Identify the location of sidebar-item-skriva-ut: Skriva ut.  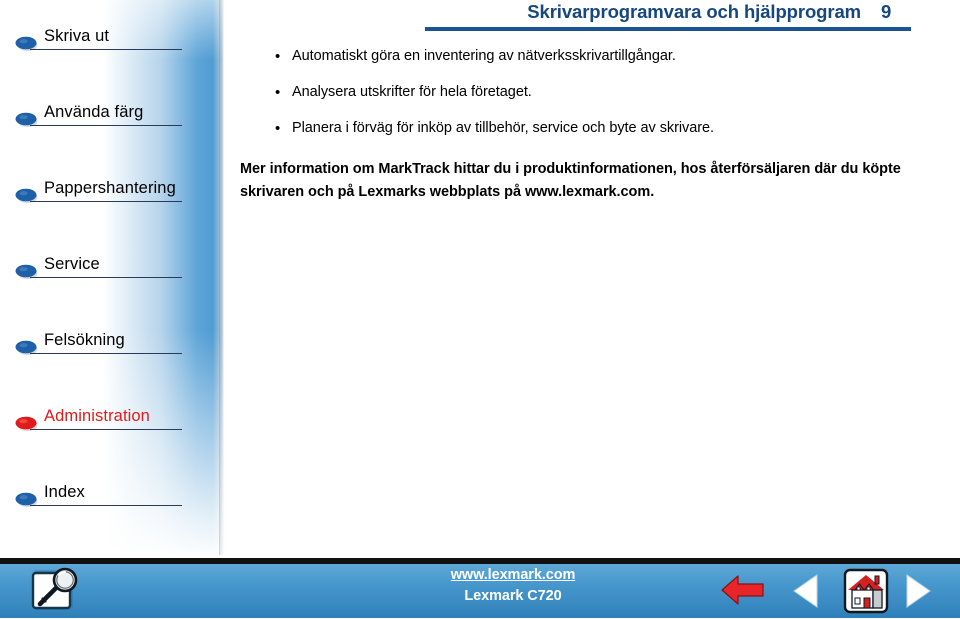
(112, 41).